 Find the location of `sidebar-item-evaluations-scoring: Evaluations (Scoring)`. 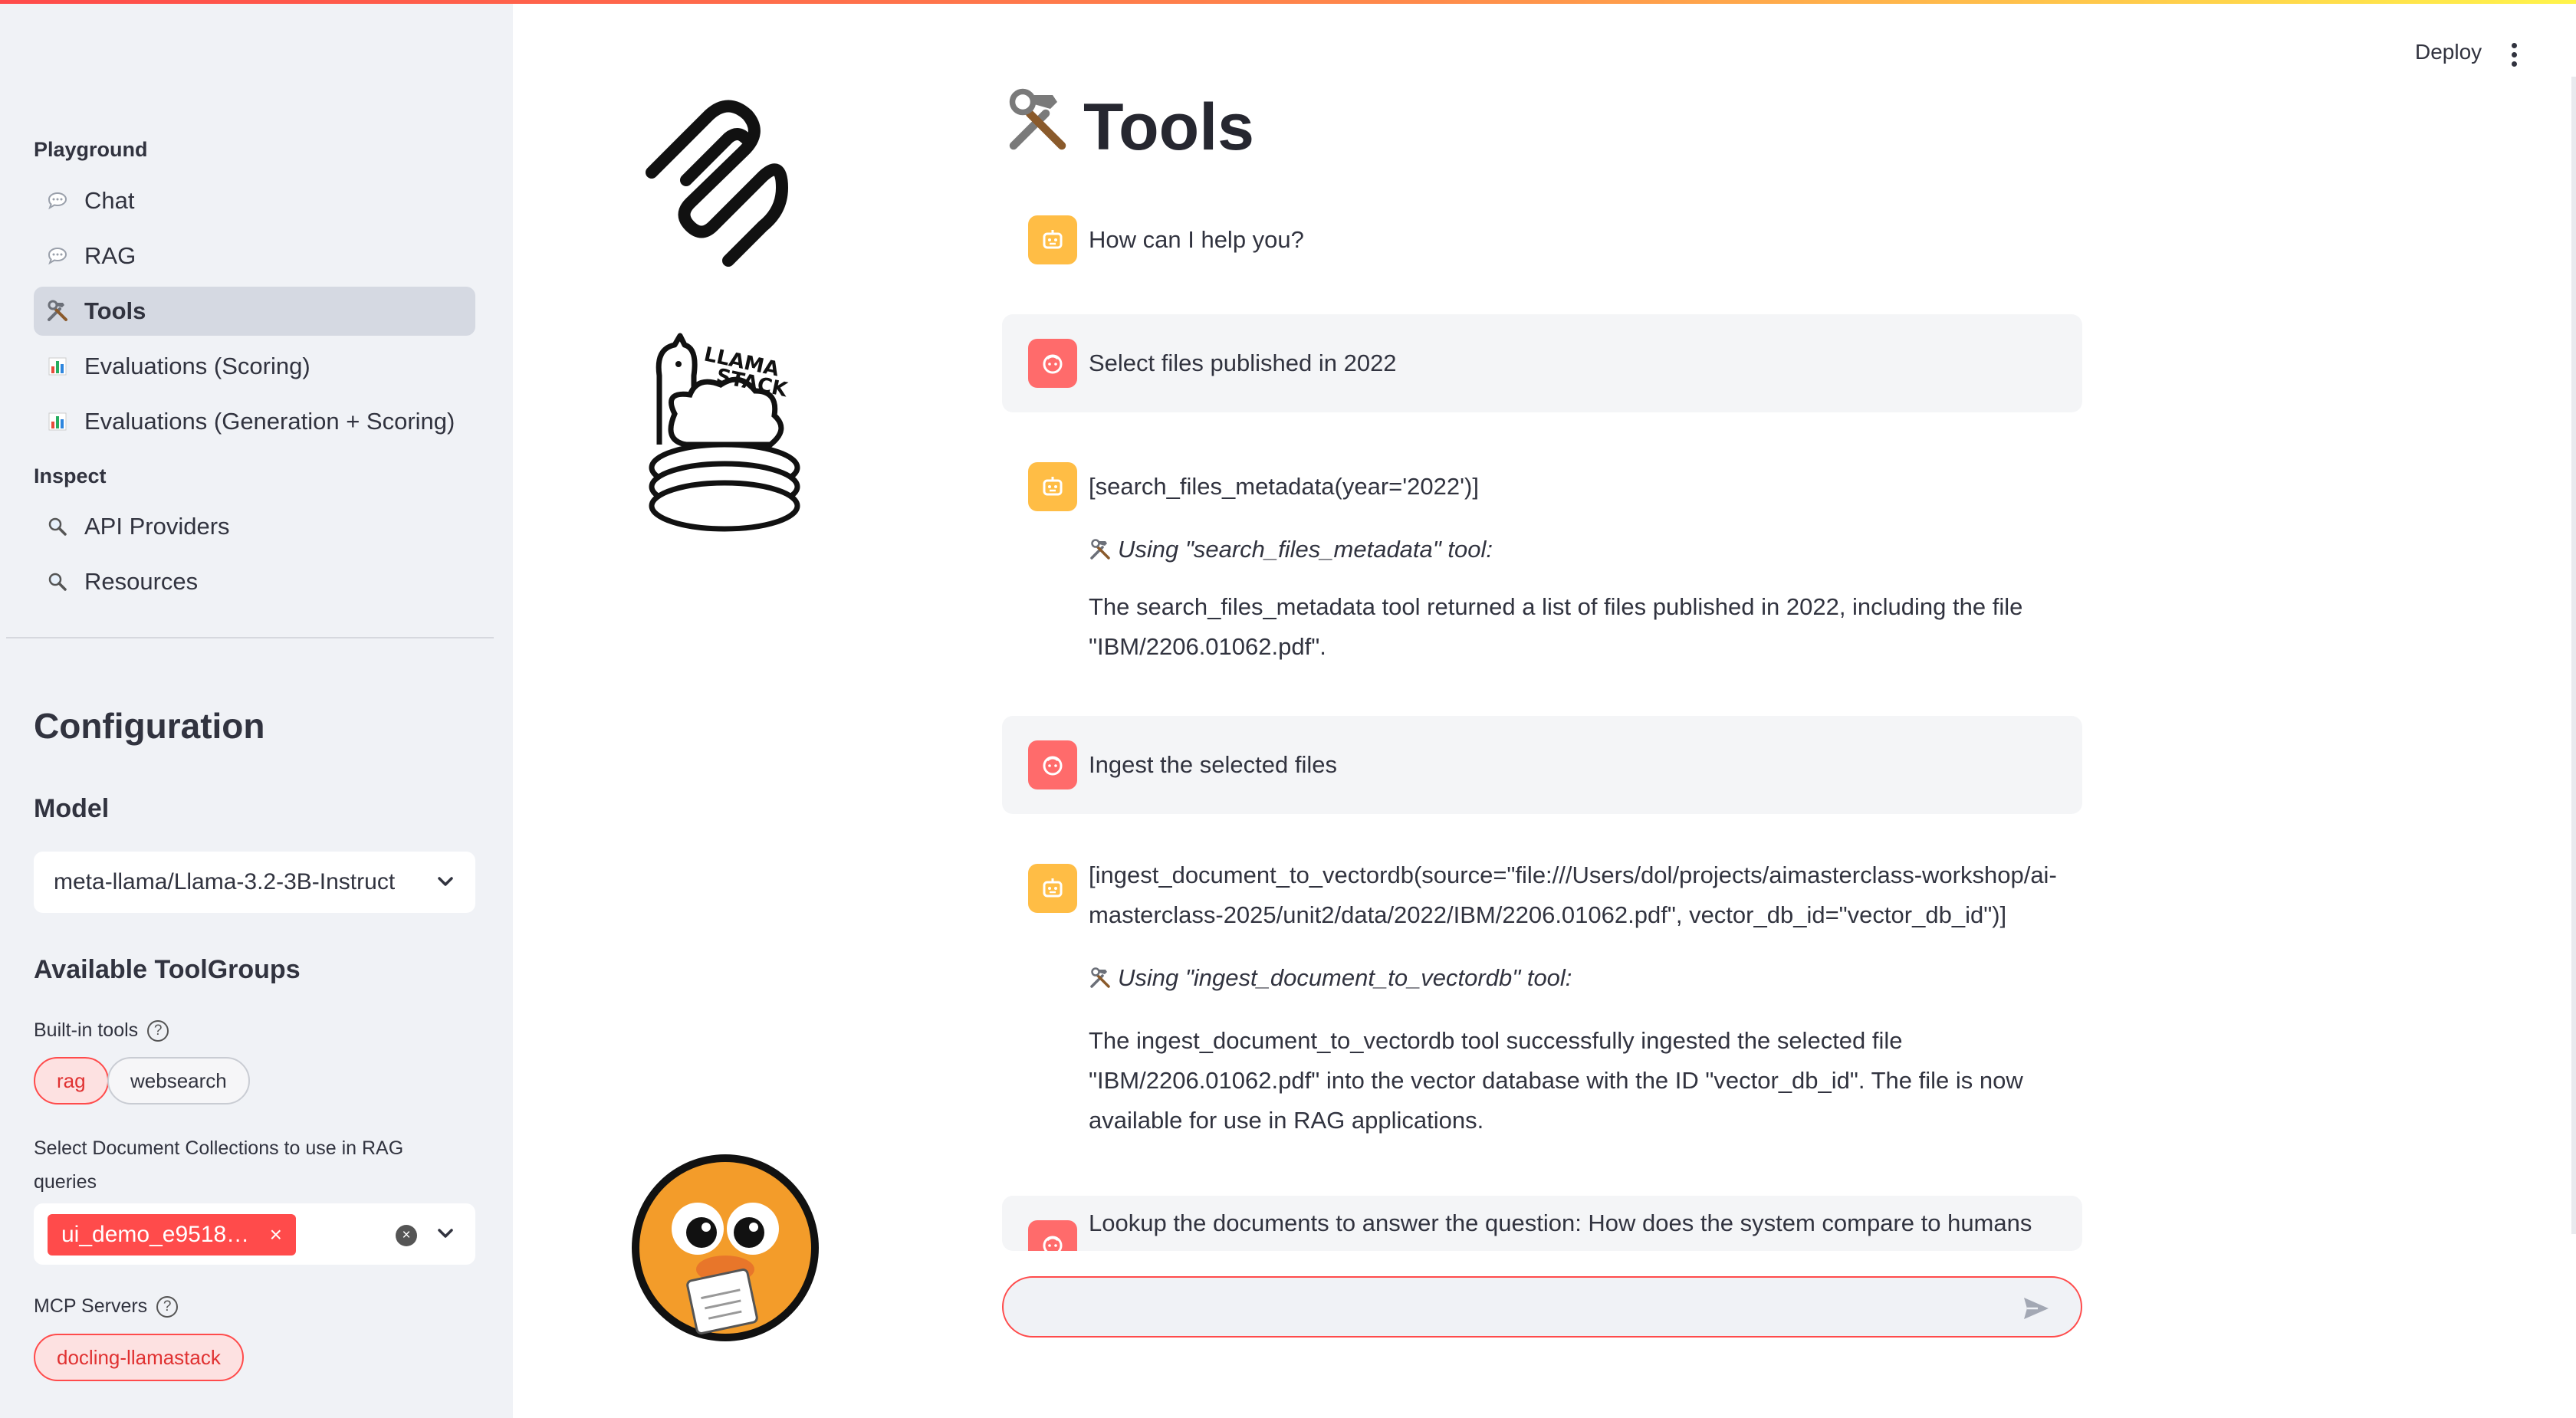

sidebar-item-evaluations-scoring: Evaluations (Scoring) is located at coordinates (255, 367).